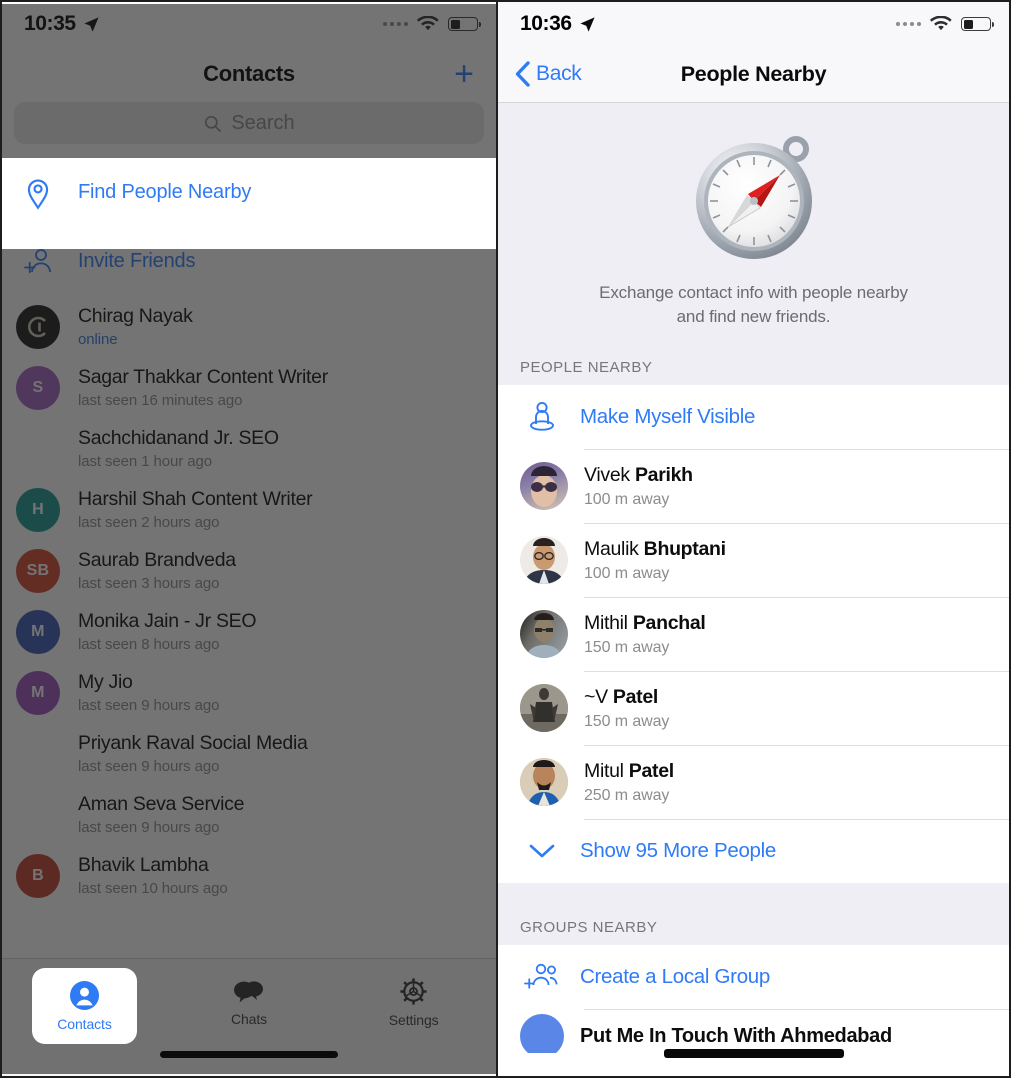 This screenshot has height=1078, width=1011. I want to click on location-pin-icon, so click(38, 193).